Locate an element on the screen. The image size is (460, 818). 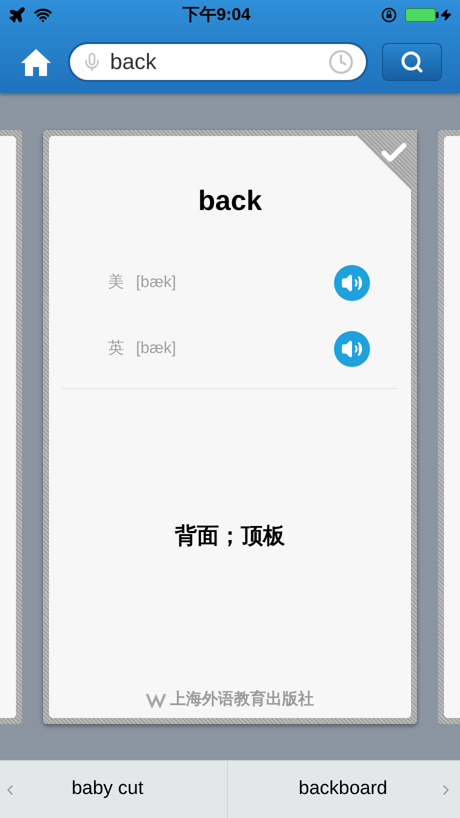
history-icon is located at coordinates (341, 61).